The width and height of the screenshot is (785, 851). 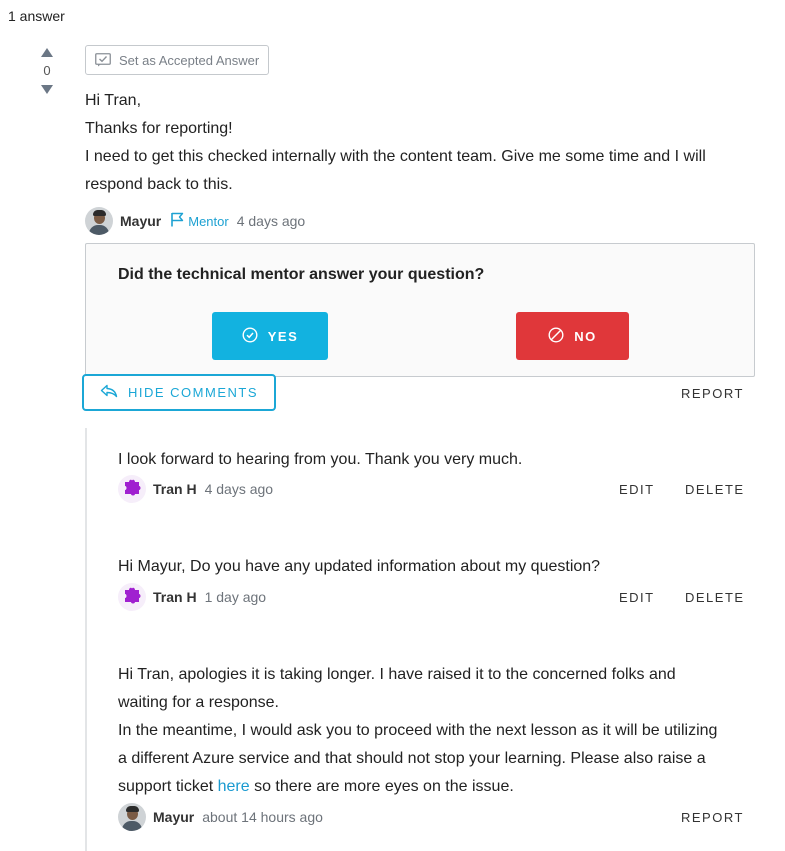 I want to click on set-accepted-answer-button: Set as Accepted Answer, so click(x=177, y=60).